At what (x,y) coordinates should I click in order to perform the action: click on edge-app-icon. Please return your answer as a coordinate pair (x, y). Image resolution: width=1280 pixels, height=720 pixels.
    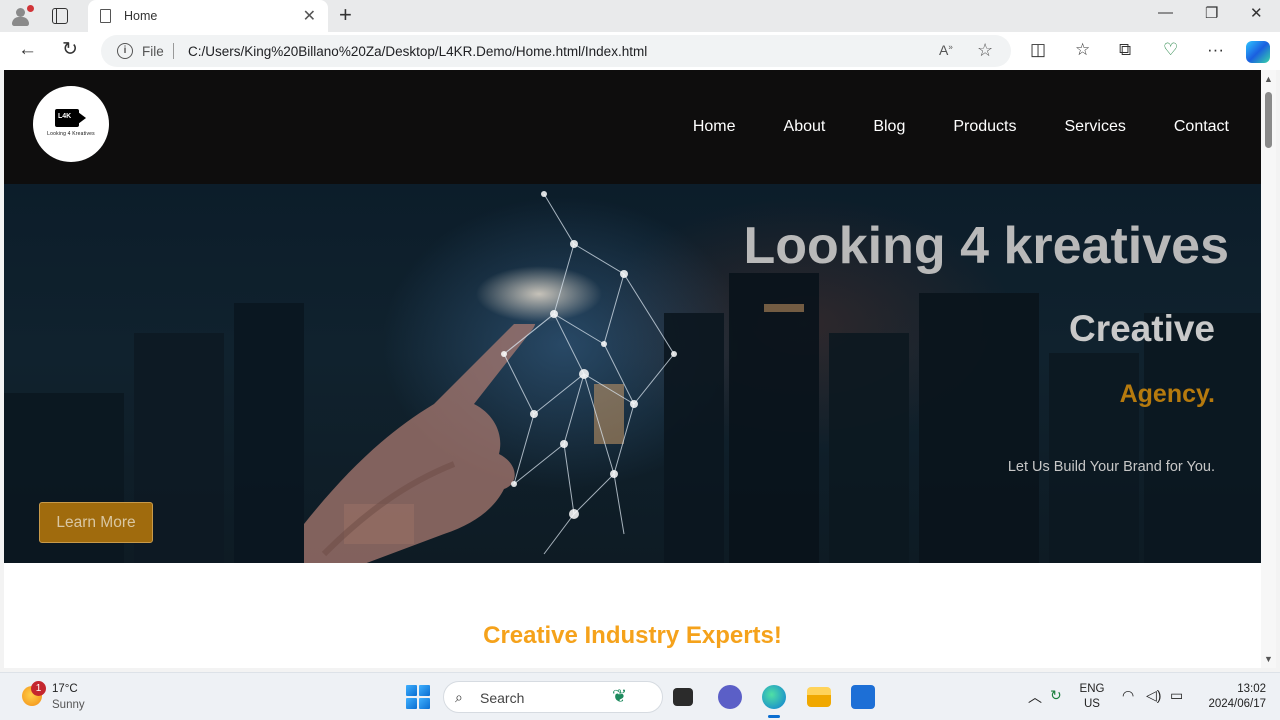
    Looking at the image, I should click on (774, 697).